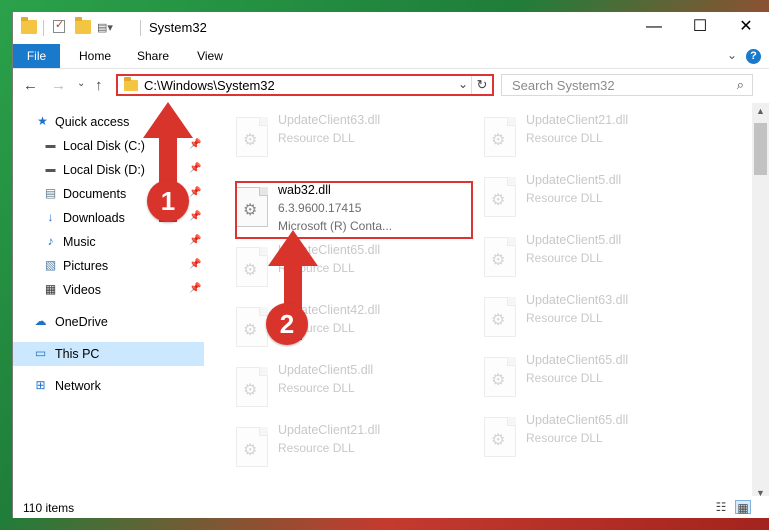 Image resolution: width=769 pixels, height=530 pixels. What do you see at coordinates (77, 354) in the screenshot?
I see `sidebar-item-label: This PC` at bounding box center [77, 354].